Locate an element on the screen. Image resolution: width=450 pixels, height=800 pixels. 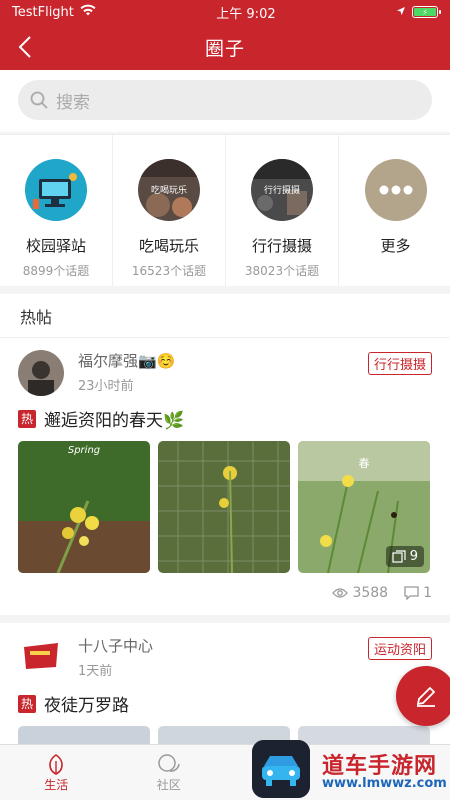
post-title: 夜徒万罗路 is located at coordinates (86, 706).